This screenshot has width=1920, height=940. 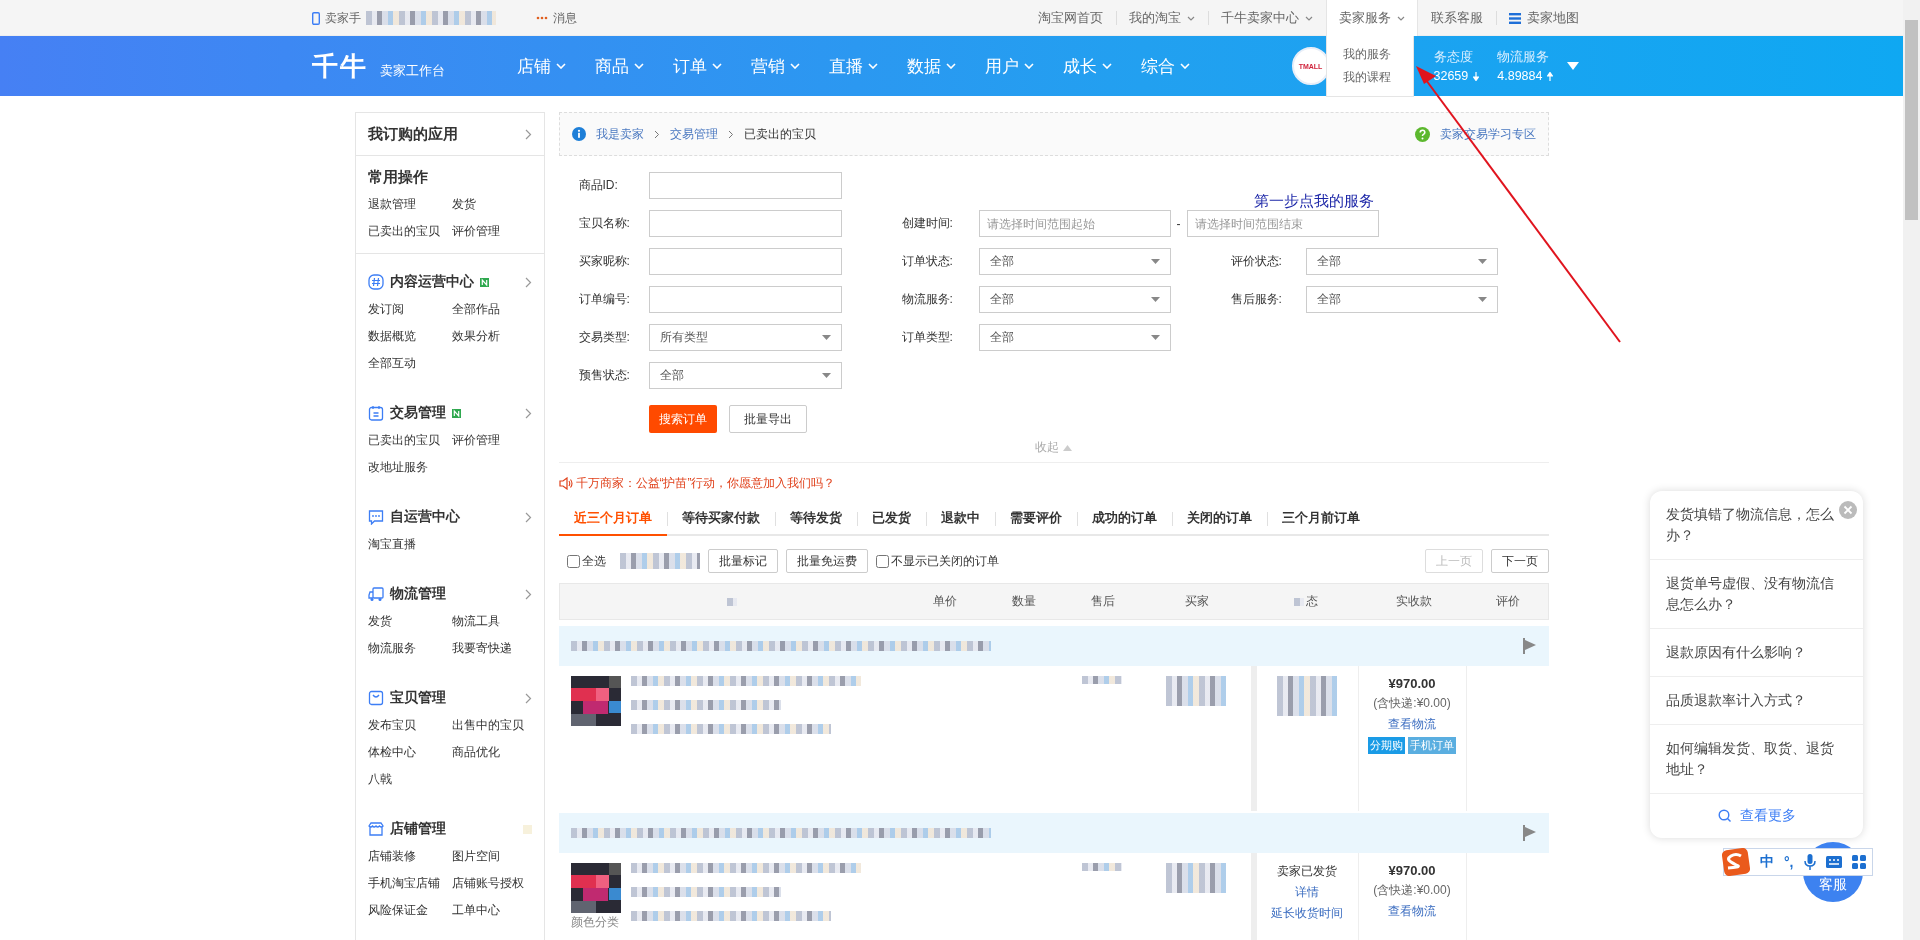 I want to click on order-link: 详情, so click(x=1307, y=892).